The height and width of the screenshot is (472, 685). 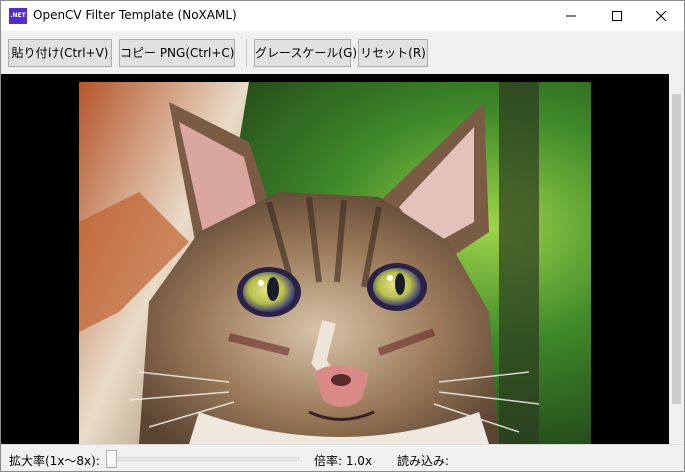 I want to click on title-bar: .NET OpenCV Filter Template (NoXAML), so click(x=342, y=16).